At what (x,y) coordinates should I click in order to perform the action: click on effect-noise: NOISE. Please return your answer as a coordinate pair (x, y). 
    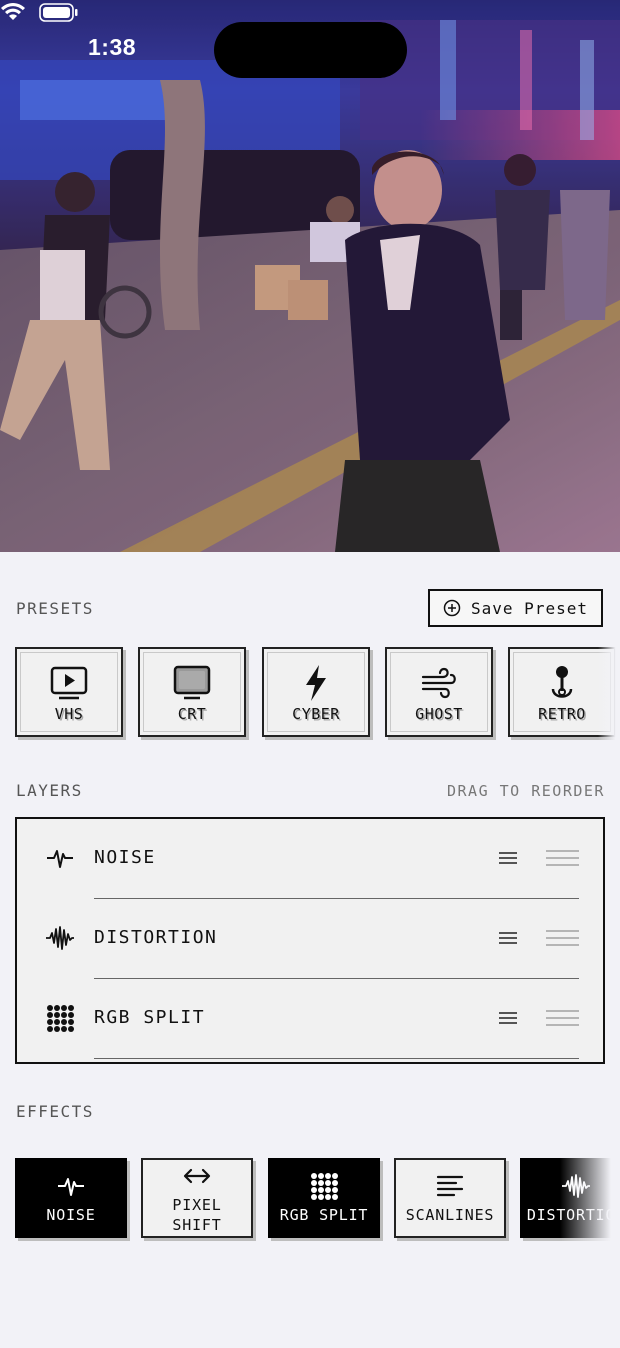
    Looking at the image, I should click on (71, 1198).